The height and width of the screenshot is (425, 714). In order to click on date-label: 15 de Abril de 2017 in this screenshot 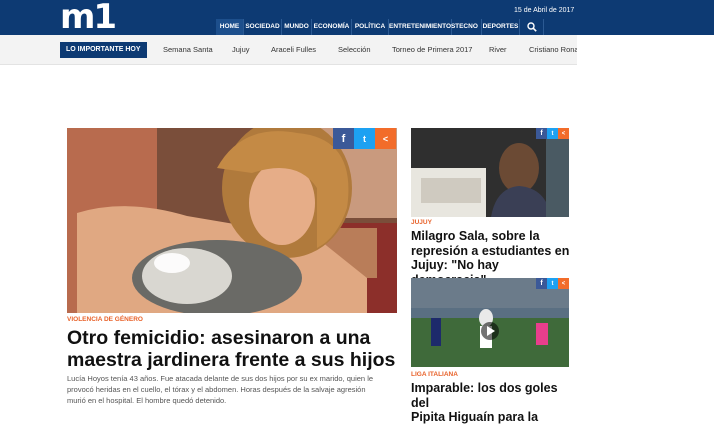, I will do `click(544, 10)`.